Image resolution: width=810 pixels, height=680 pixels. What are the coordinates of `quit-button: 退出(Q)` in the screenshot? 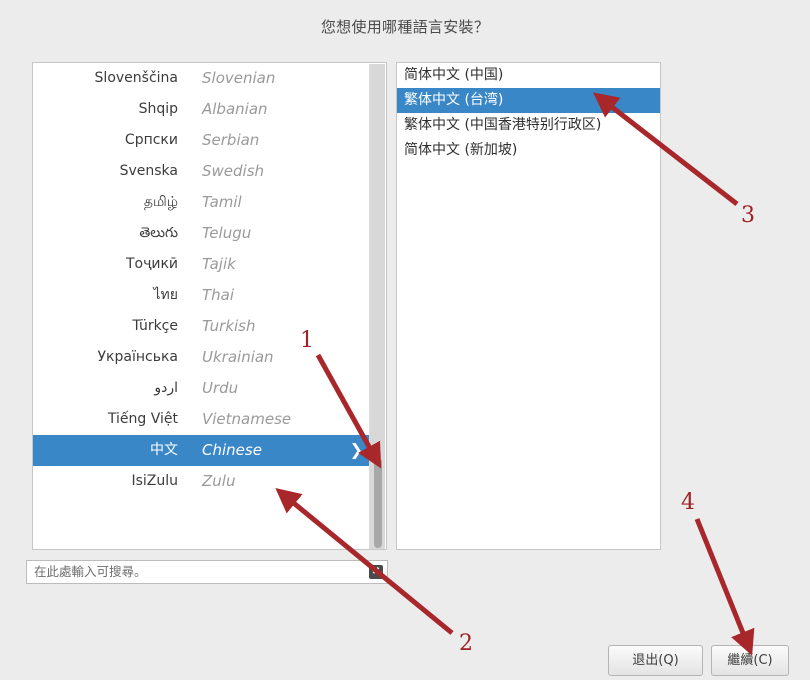 It's located at (655, 660).